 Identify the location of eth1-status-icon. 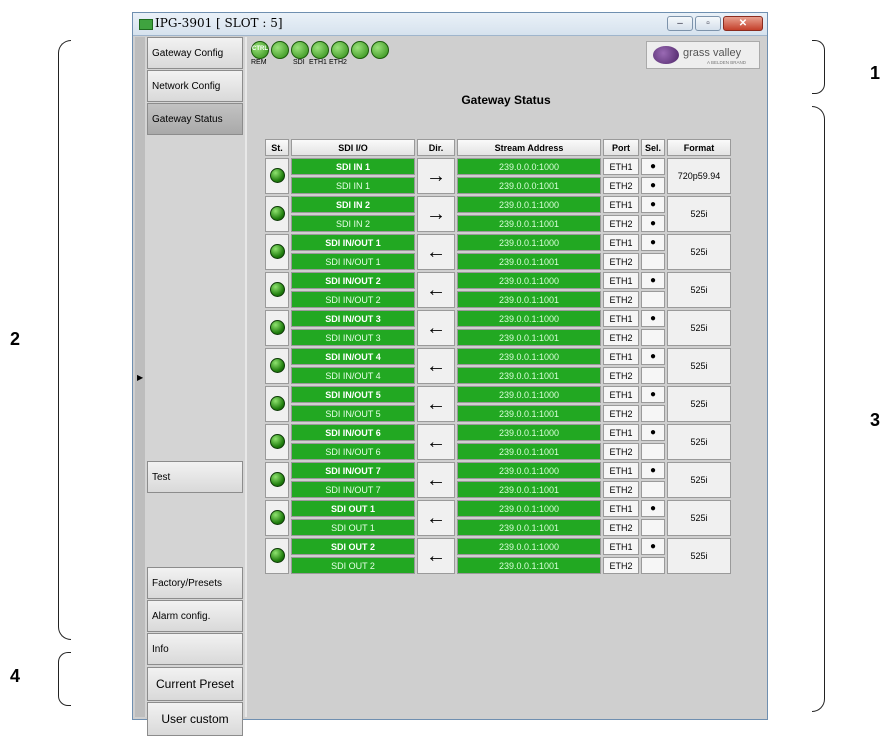
(320, 50).